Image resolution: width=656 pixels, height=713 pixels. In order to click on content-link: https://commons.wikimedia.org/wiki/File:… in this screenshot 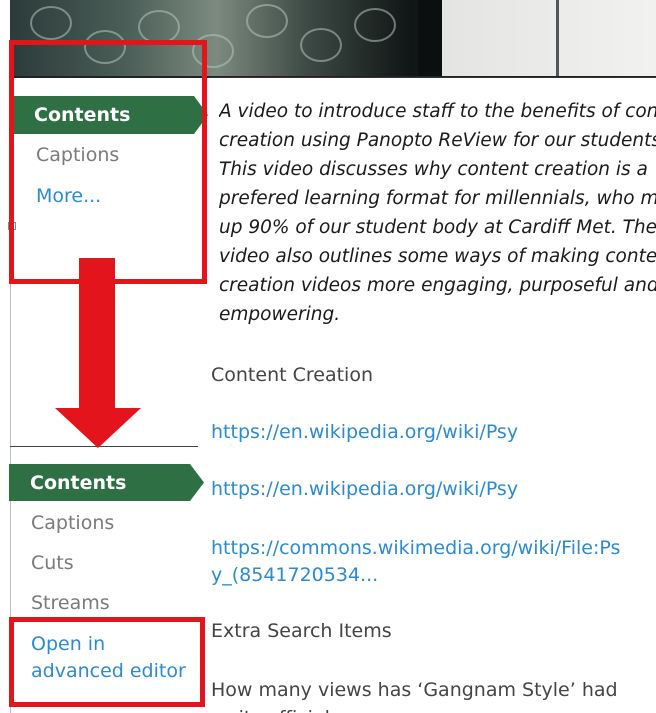, I will do `click(415, 562)`.